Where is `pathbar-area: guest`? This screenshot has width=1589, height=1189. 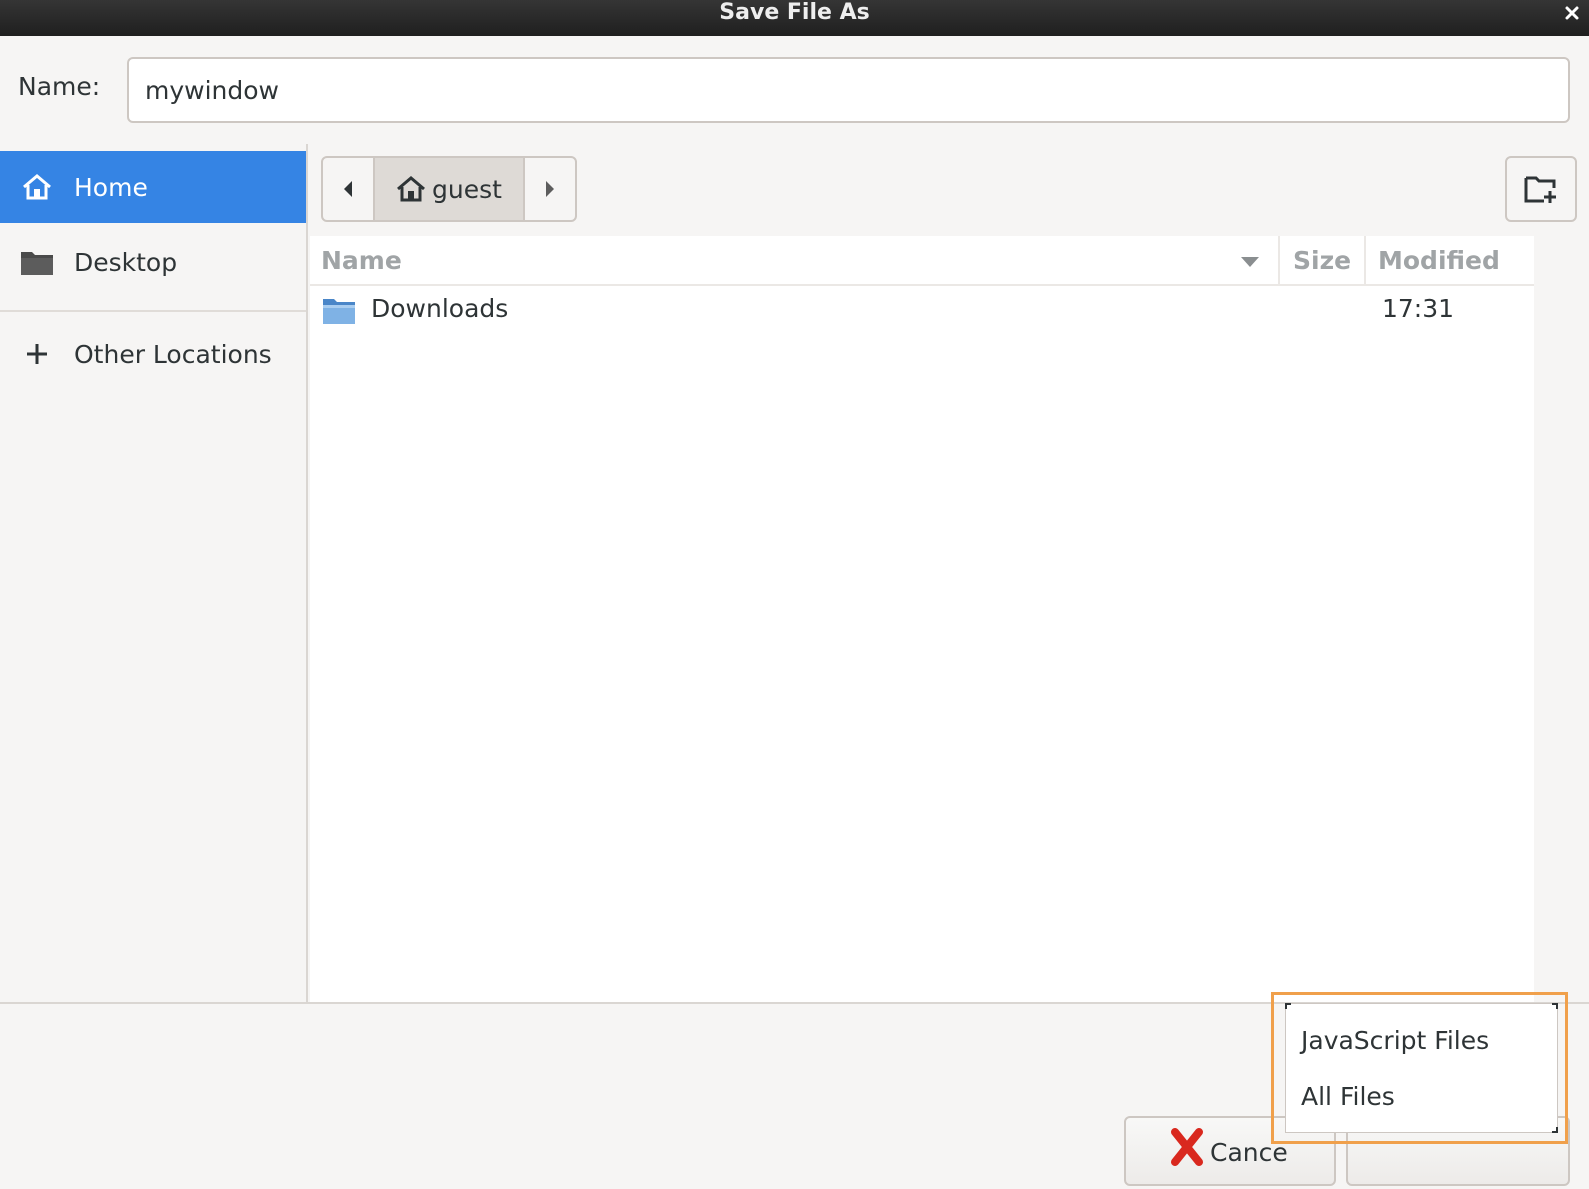 pathbar-area: guest is located at coordinates (949, 190).